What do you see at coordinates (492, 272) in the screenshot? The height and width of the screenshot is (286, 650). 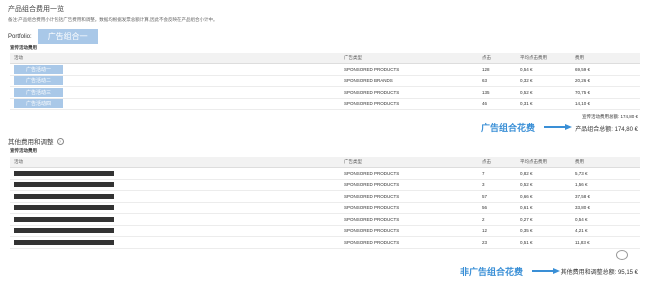 I see `section2-annotation: 非广告组合花费` at bounding box center [492, 272].